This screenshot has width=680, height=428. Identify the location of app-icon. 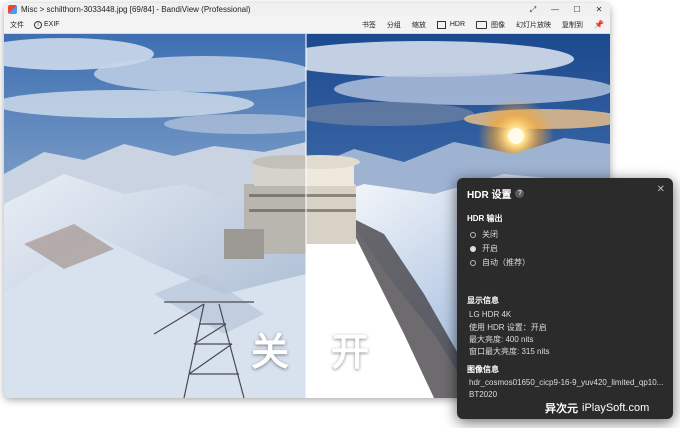
(12, 9).